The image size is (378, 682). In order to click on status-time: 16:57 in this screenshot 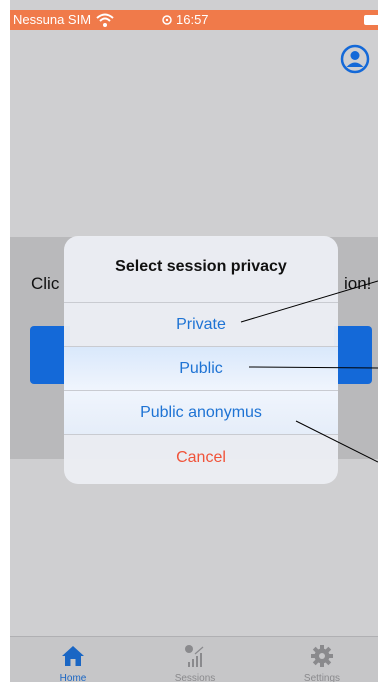, I will do `click(192, 19)`.